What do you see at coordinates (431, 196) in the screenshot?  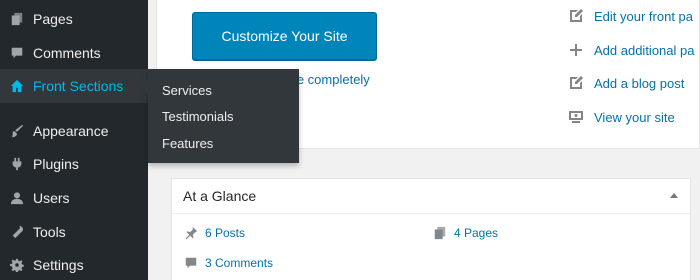 I see `glance-header: At a Glance` at bounding box center [431, 196].